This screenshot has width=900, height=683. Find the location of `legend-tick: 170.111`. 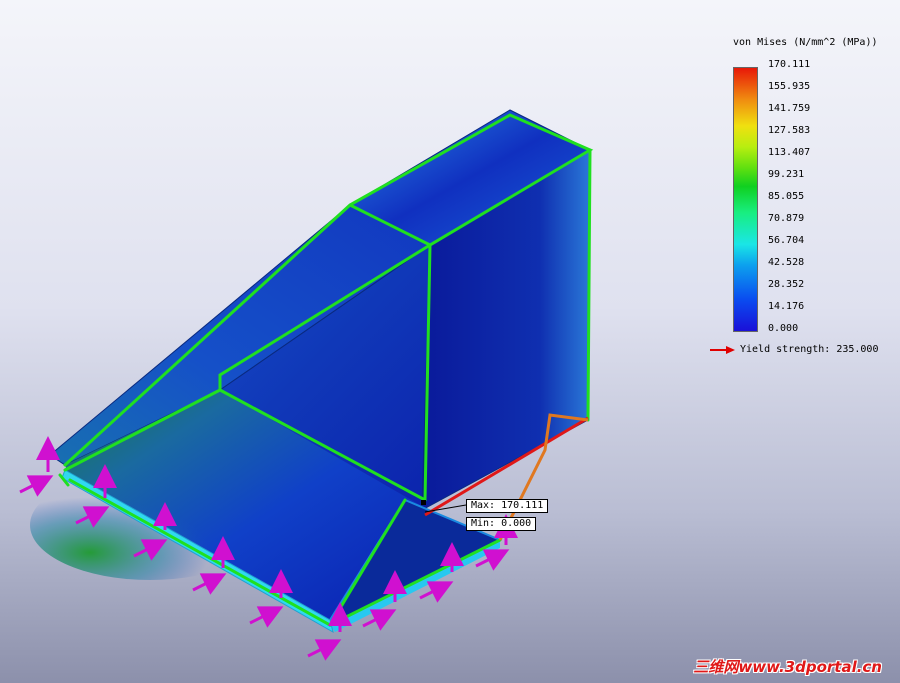

legend-tick: 170.111 is located at coordinates (789, 64).